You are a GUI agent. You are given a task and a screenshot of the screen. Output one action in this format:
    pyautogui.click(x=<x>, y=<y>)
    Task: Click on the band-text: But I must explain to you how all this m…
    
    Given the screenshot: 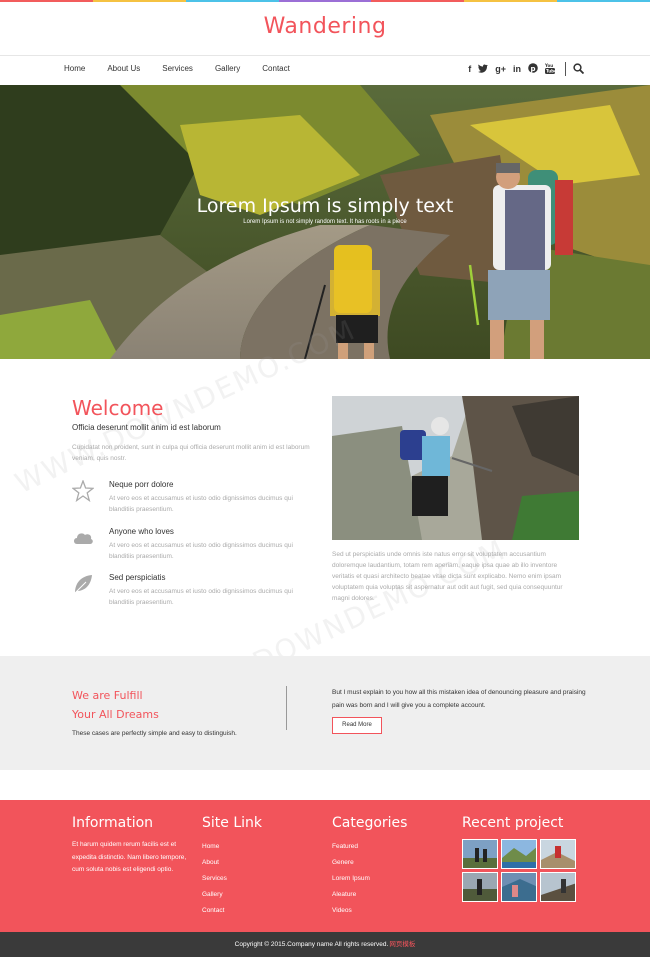 What is the action you would take?
    pyautogui.click(x=459, y=699)
    